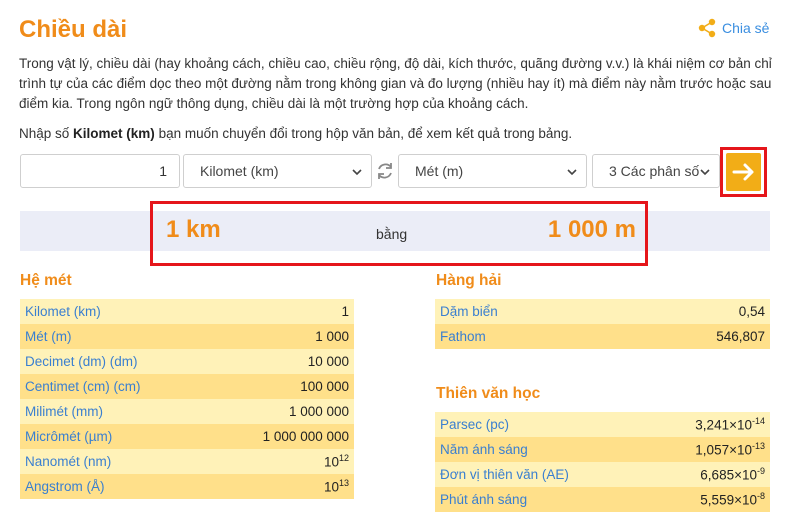 The image size is (800, 512). What do you see at coordinates (758, 421) in the screenshot?
I see `value-exponent: -14` at bounding box center [758, 421].